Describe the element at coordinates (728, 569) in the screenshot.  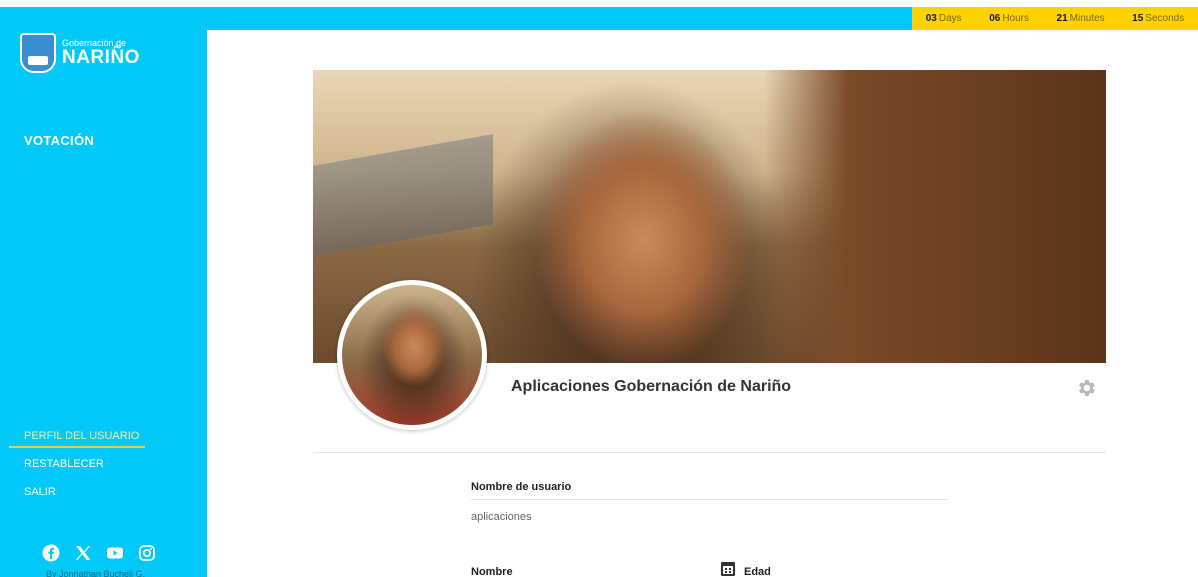
I see `calendar-icon` at that location.